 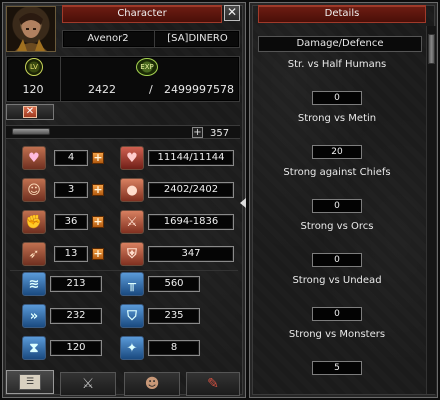 What do you see at coordinates (71, 190) in the screenshot?
I see `intelligence-value: 3` at bounding box center [71, 190].